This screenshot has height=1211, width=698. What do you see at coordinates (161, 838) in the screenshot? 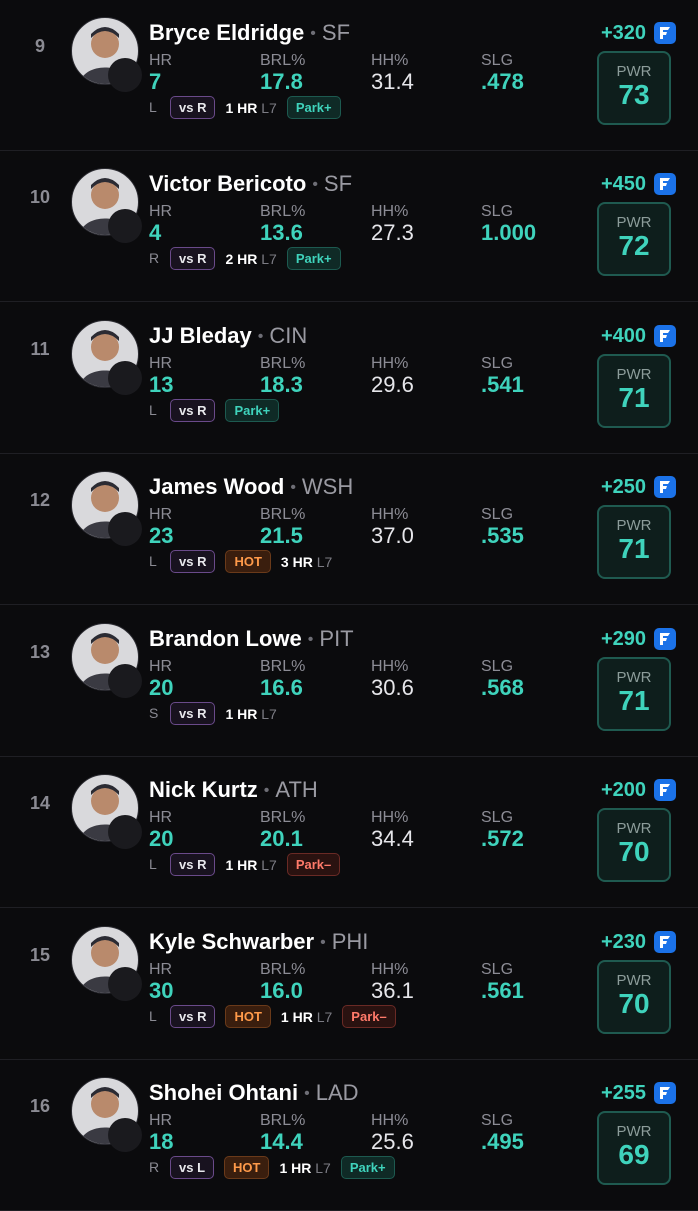
I see `stat-hr-value: 20` at bounding box center [161, 838].